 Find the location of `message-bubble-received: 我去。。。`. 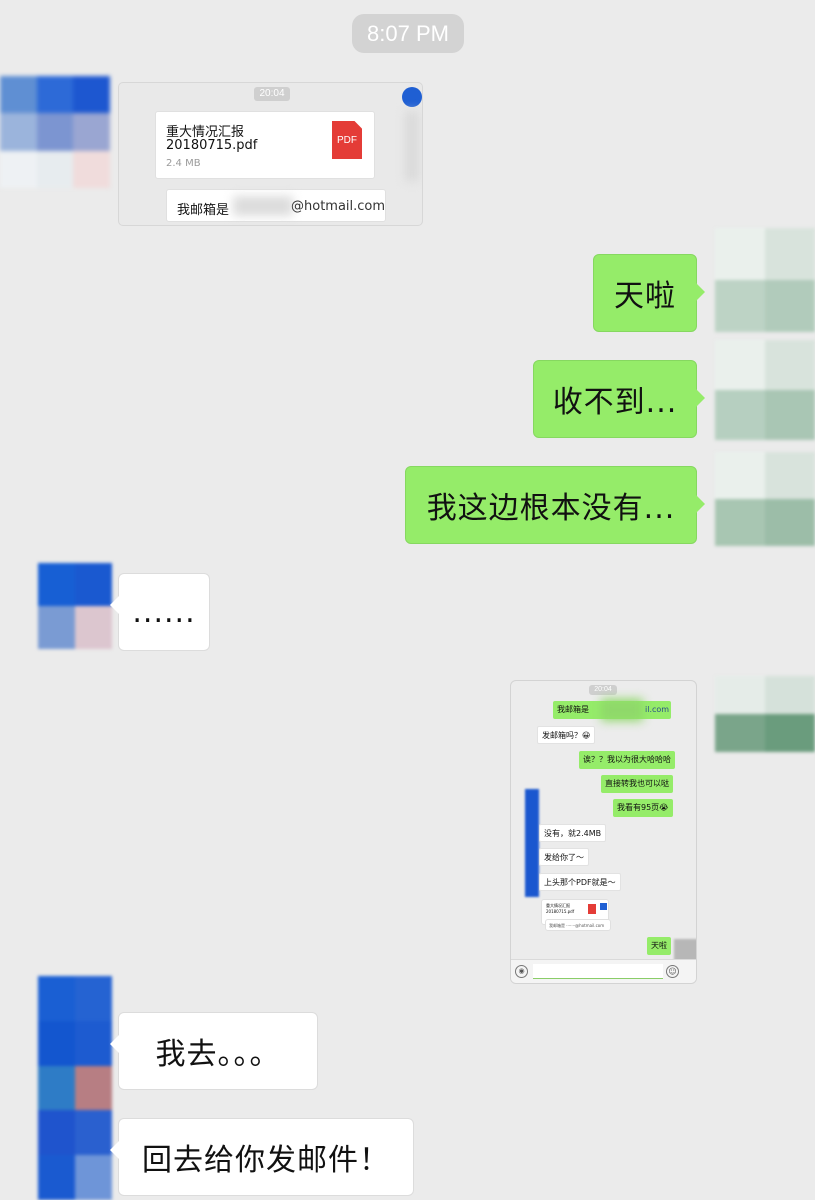

message-bubble-received: 我去。。。 is located at coordinates (214, 1051).